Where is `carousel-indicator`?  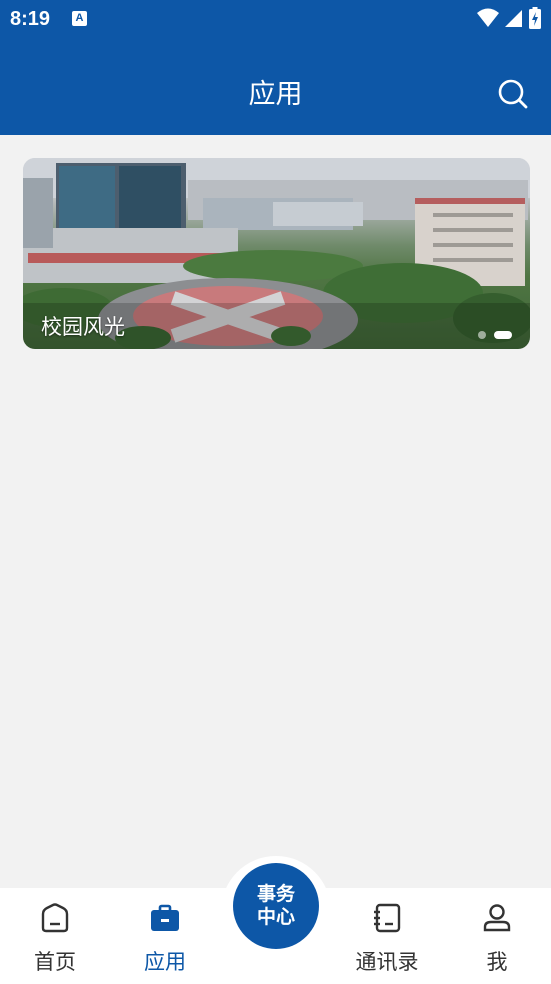 carousel-indicator is located at coordinates (495, 335).